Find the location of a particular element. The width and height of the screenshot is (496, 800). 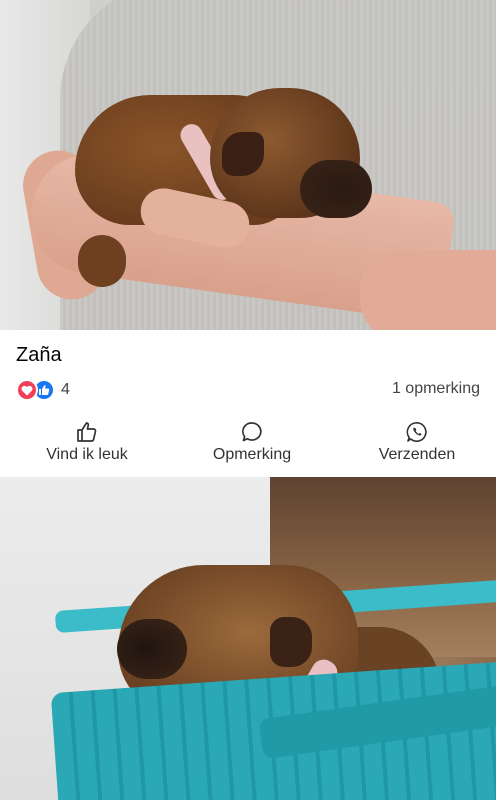

comments-count-link: 1 opmerking is located at coordinates (436, 389).